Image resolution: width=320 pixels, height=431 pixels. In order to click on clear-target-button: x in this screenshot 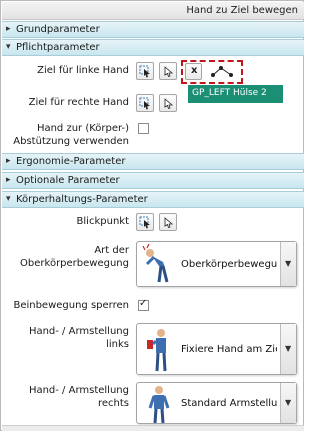, I will do `click(193, 71)`.